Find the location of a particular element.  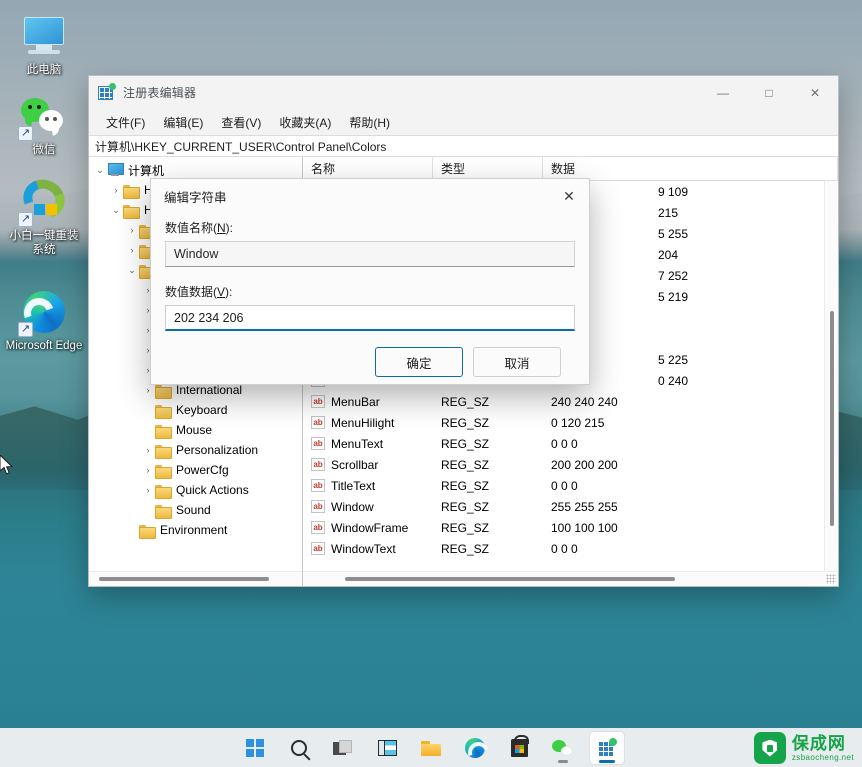

table-row: ab MenuHilight REG_SZ 0 120 215 is located at coordinates (570, 422).